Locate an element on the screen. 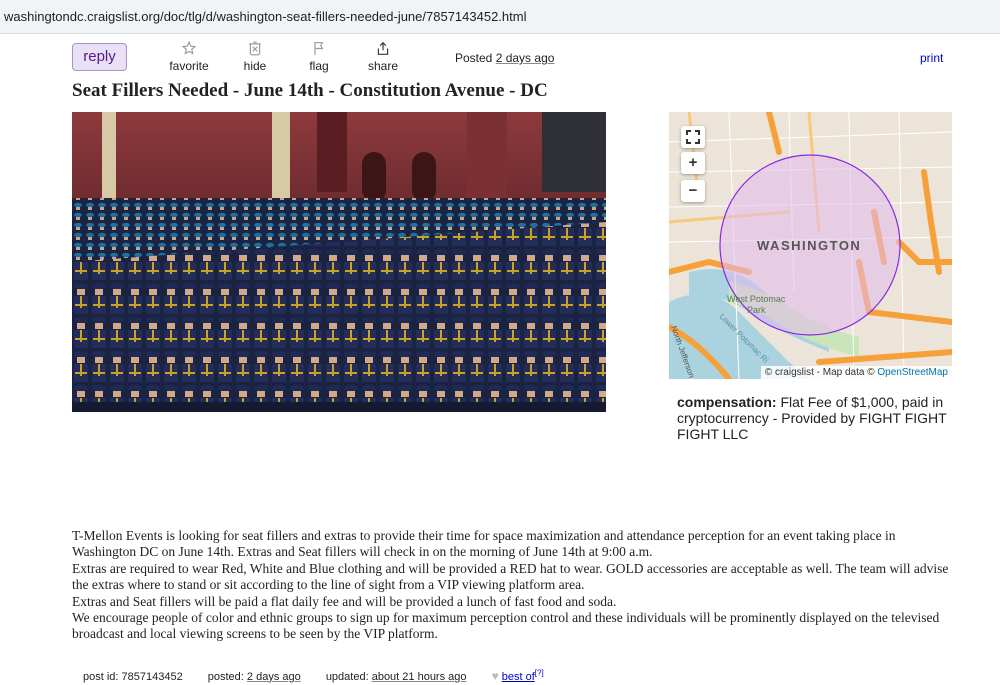  hide-button: hide is located at coordinates (255, 57).